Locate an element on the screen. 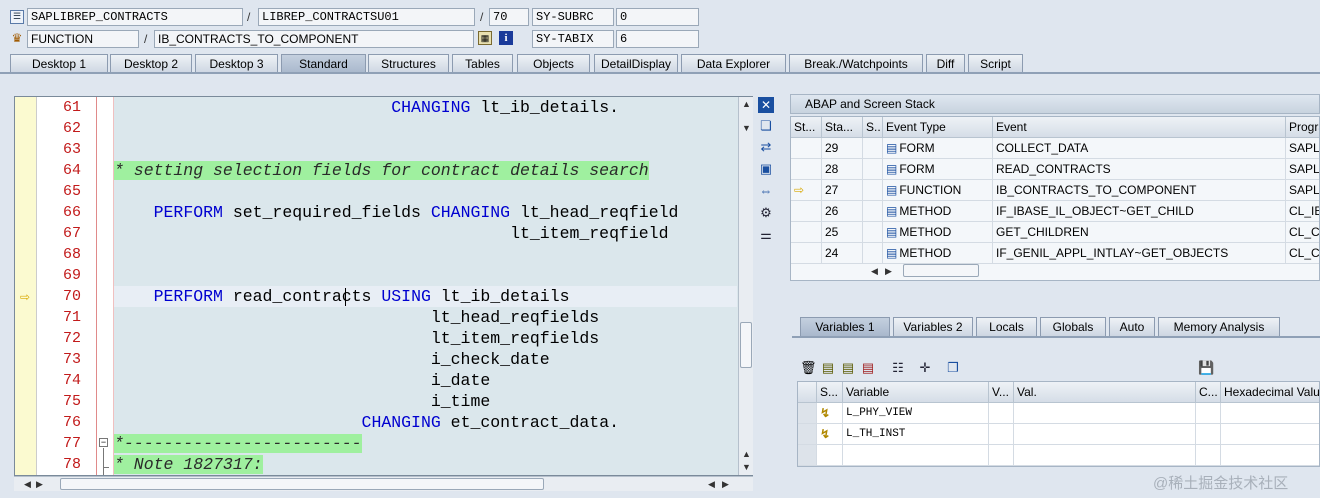 The width and height of the screenshot is (1320, 498). stack-event: COLLECT_DATA is located at coordinates (1139, 148).